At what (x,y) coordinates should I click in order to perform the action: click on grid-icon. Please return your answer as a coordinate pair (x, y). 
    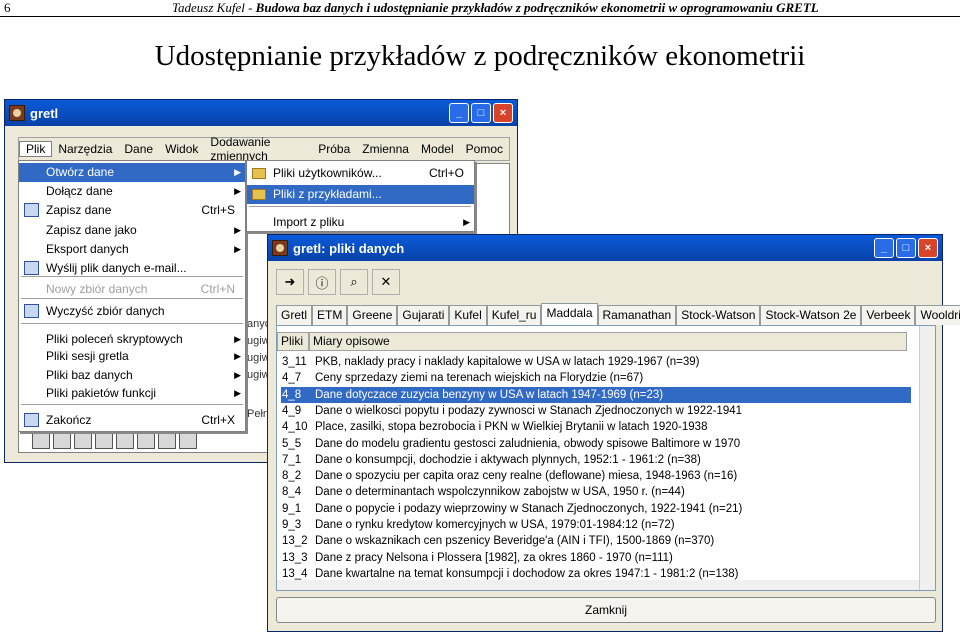
    Looking at the image, I should click on (83, 440).